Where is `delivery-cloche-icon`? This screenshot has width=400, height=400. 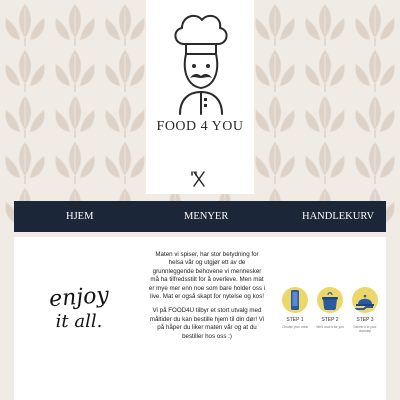 delivery-cloche-icon is located at coordinates (364, 302).